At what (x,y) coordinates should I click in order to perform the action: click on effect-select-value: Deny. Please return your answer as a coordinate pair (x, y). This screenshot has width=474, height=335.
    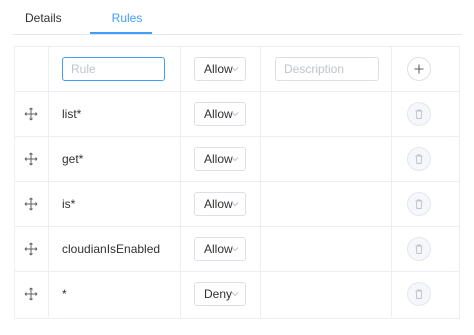
    Looking at the image, I should click on (218, 294).